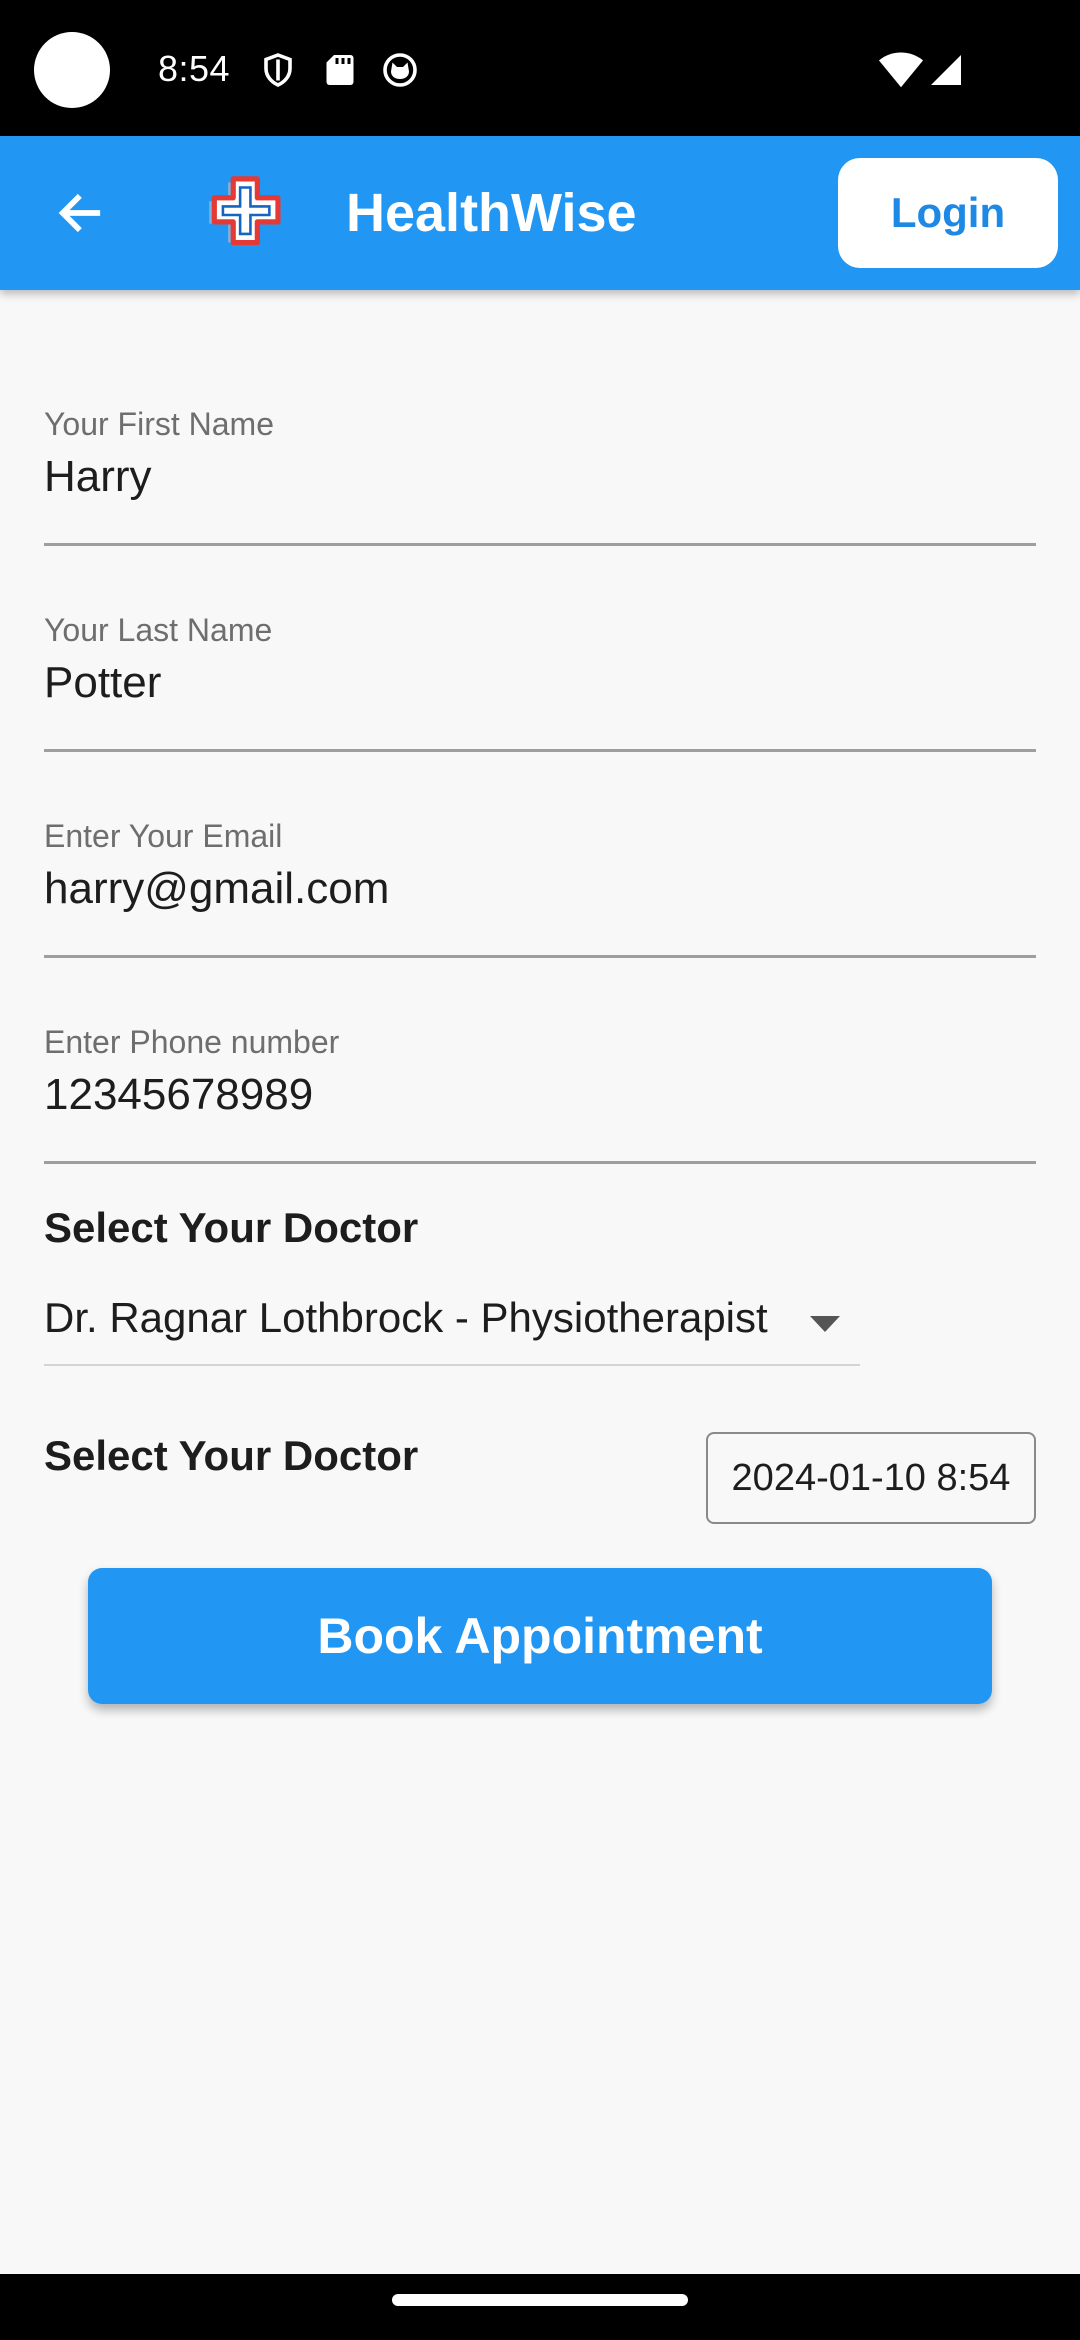  I want to click on phone-field: Enter Phone number 12345678989, so click(540, 1094).